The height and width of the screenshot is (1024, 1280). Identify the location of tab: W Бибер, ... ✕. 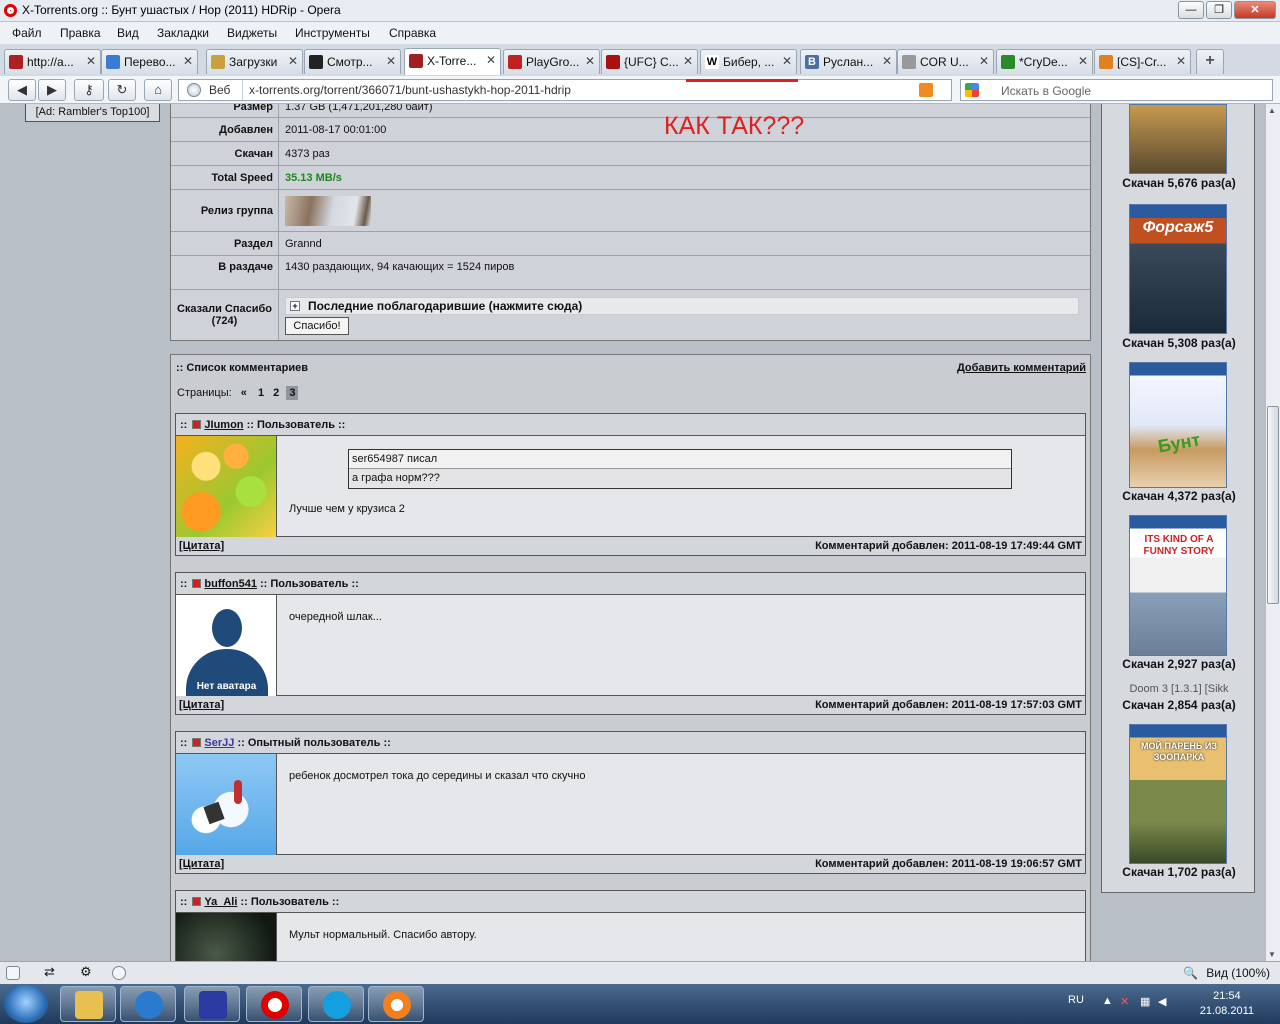
(748, 61).